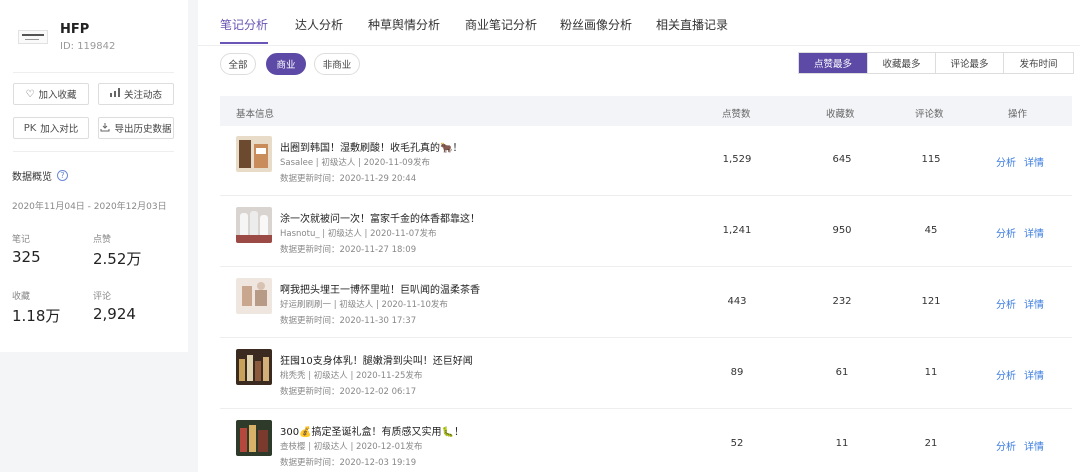  What do you see at coordinates (51, 94) in the screenshot?
I see `add-favorite-button: ♡ 加入收藏` at bounding box center [51, 94].